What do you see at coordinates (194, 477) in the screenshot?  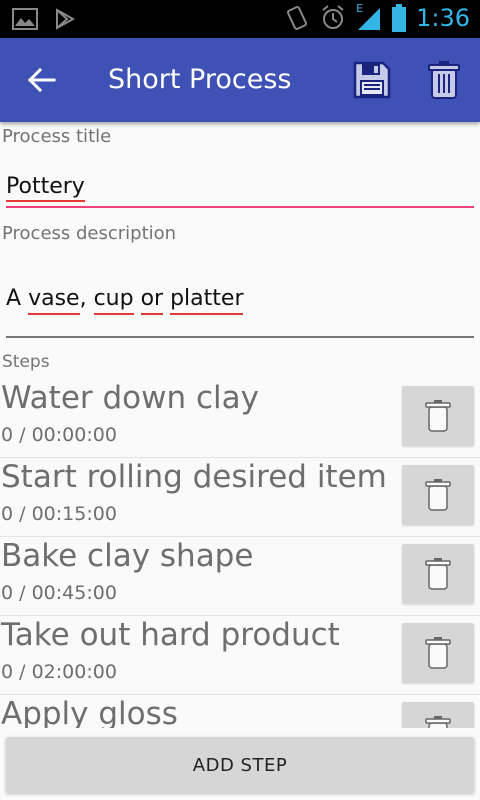 I see `step-name: Start rolling desired item` at bounding box center [194, 477].